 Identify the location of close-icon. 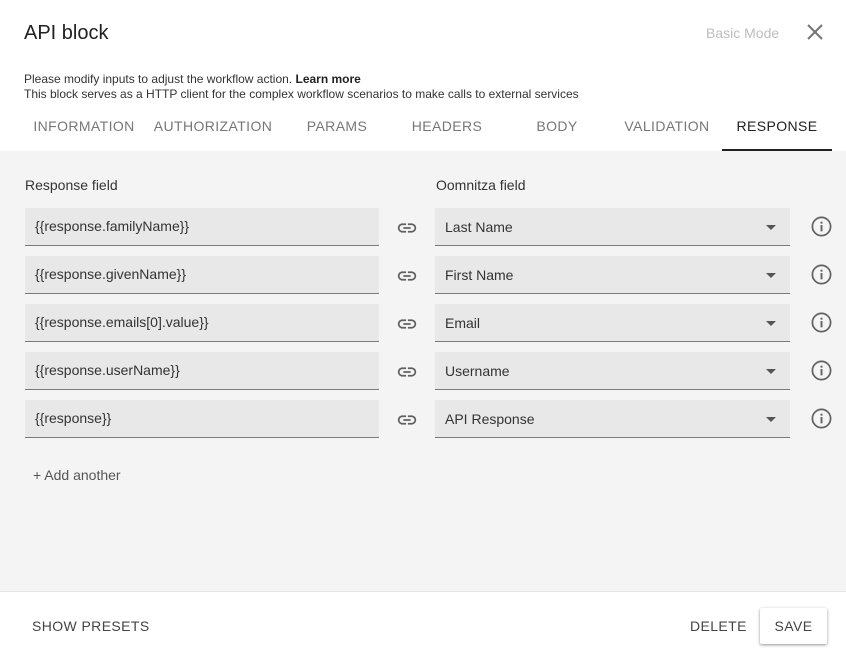
(815, 32).